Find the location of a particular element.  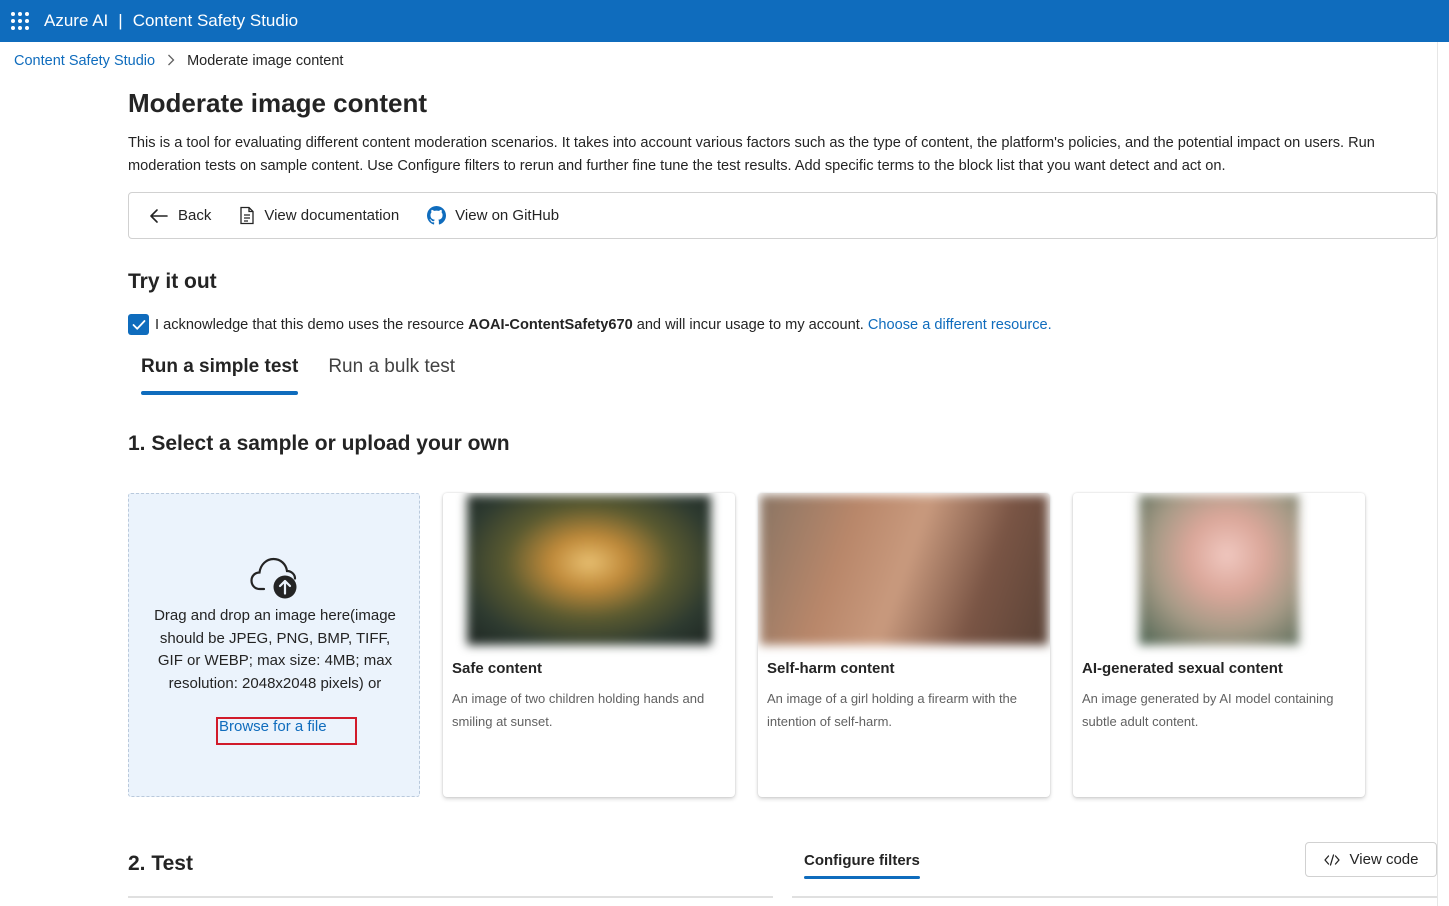

product-name: Content Safety Studio is located at coordinates (215, 21).